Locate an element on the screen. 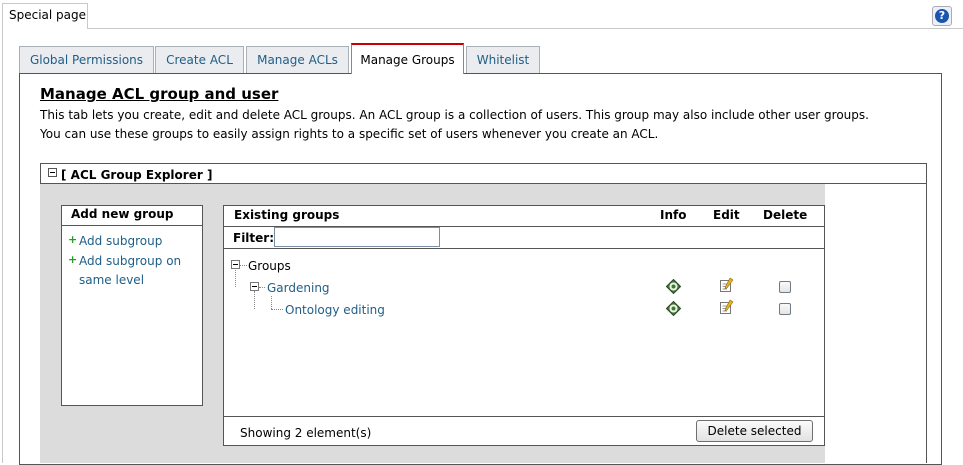 The height and width of the screenshot is (465, 963). delete-checkbox-ontology-editing is located at coordinates (785, 309).